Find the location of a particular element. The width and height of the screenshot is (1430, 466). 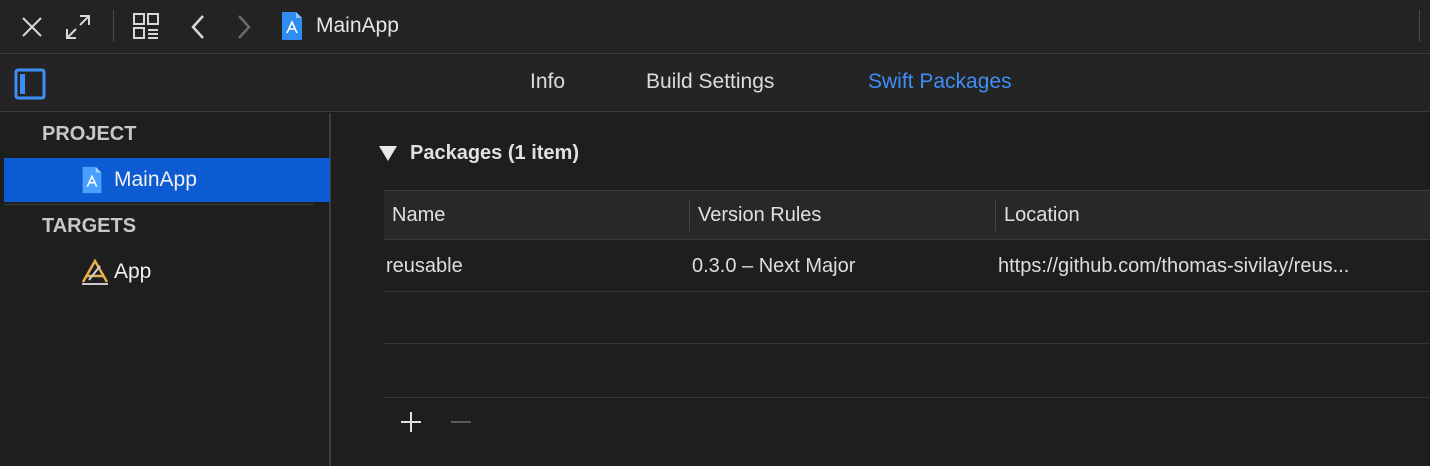

close-icon is located at coordinates (32, 27).